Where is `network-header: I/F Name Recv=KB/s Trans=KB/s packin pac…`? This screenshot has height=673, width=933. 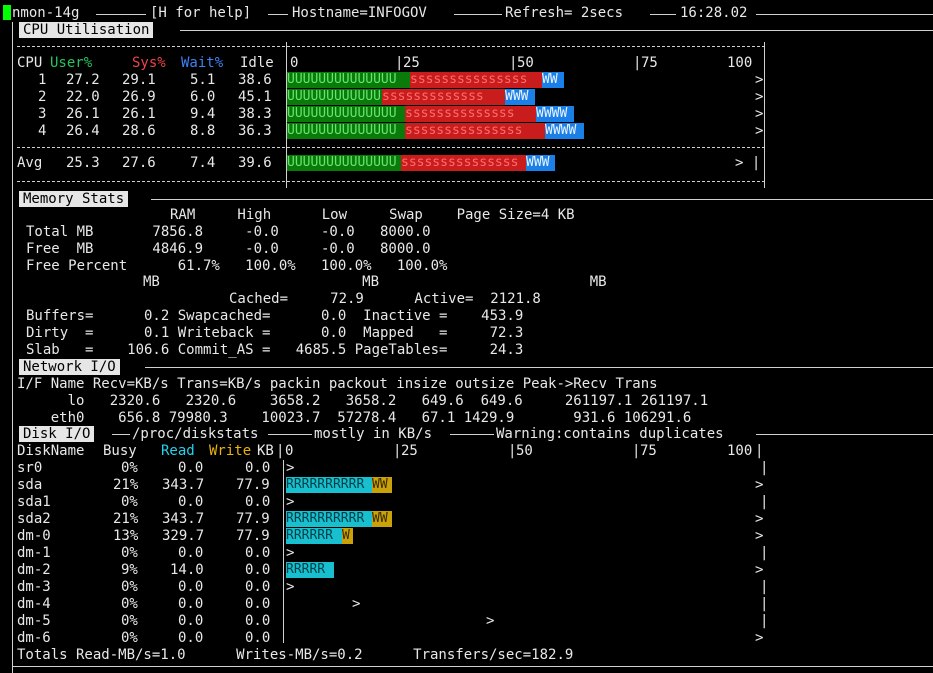
network-header: I/F Name Recv=KB/s Trans=KB/s packin pac… is located at coordinates (337, 384).